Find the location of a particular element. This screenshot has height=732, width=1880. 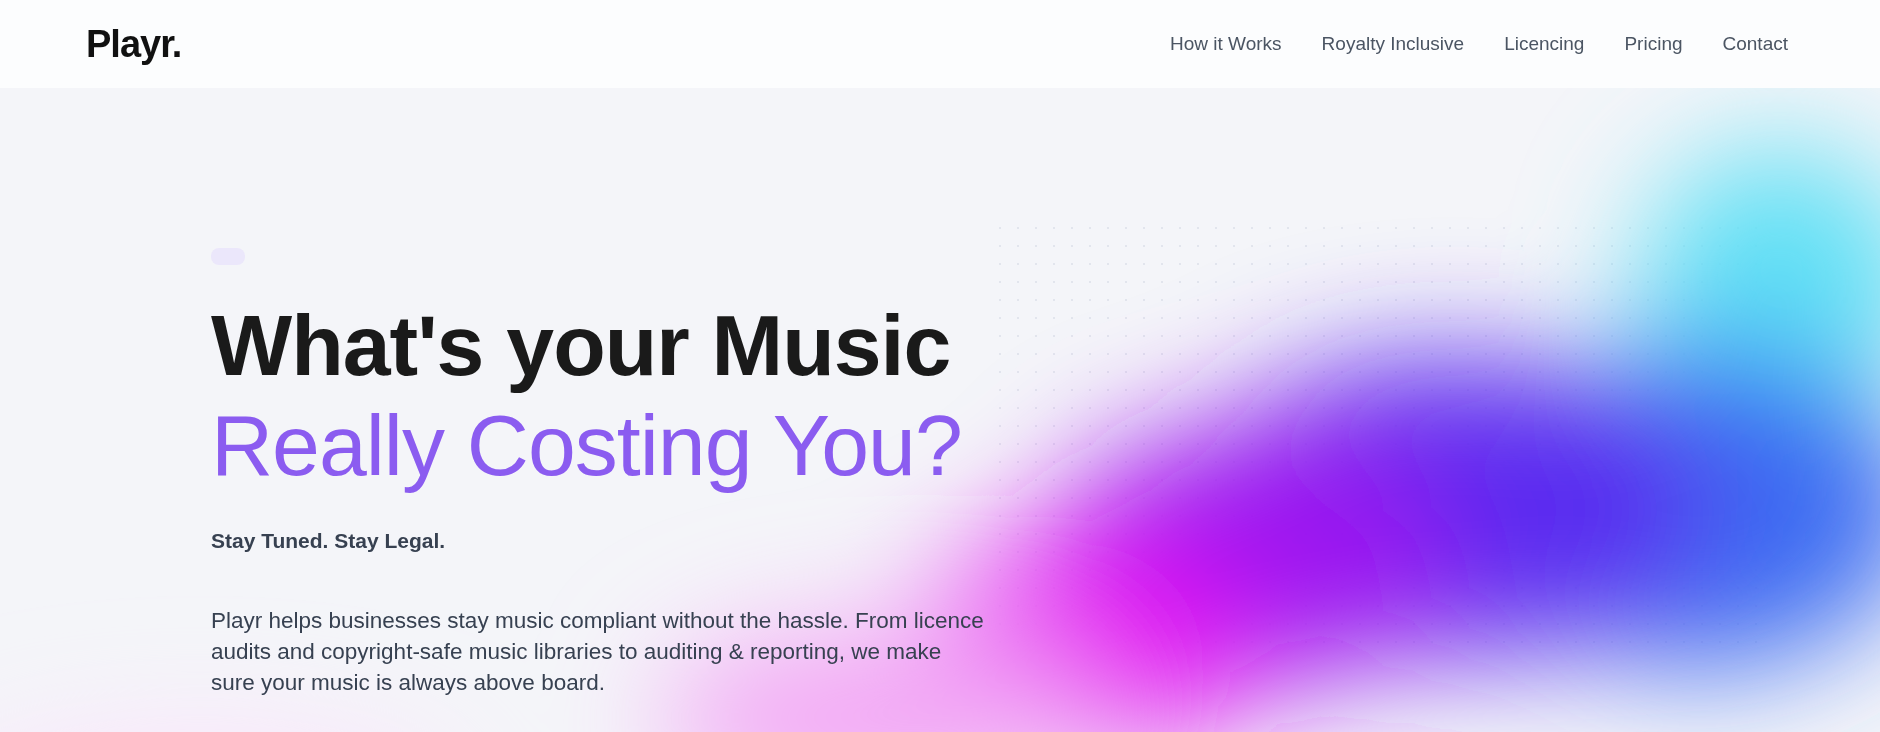

nav-link: Contact is located at coordinates (1755, 44).